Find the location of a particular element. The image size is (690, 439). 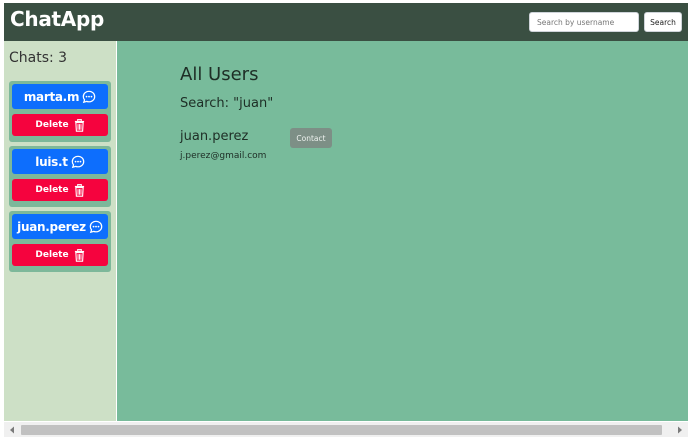

scrollbar-thumb is located at coordinates (341, 430).